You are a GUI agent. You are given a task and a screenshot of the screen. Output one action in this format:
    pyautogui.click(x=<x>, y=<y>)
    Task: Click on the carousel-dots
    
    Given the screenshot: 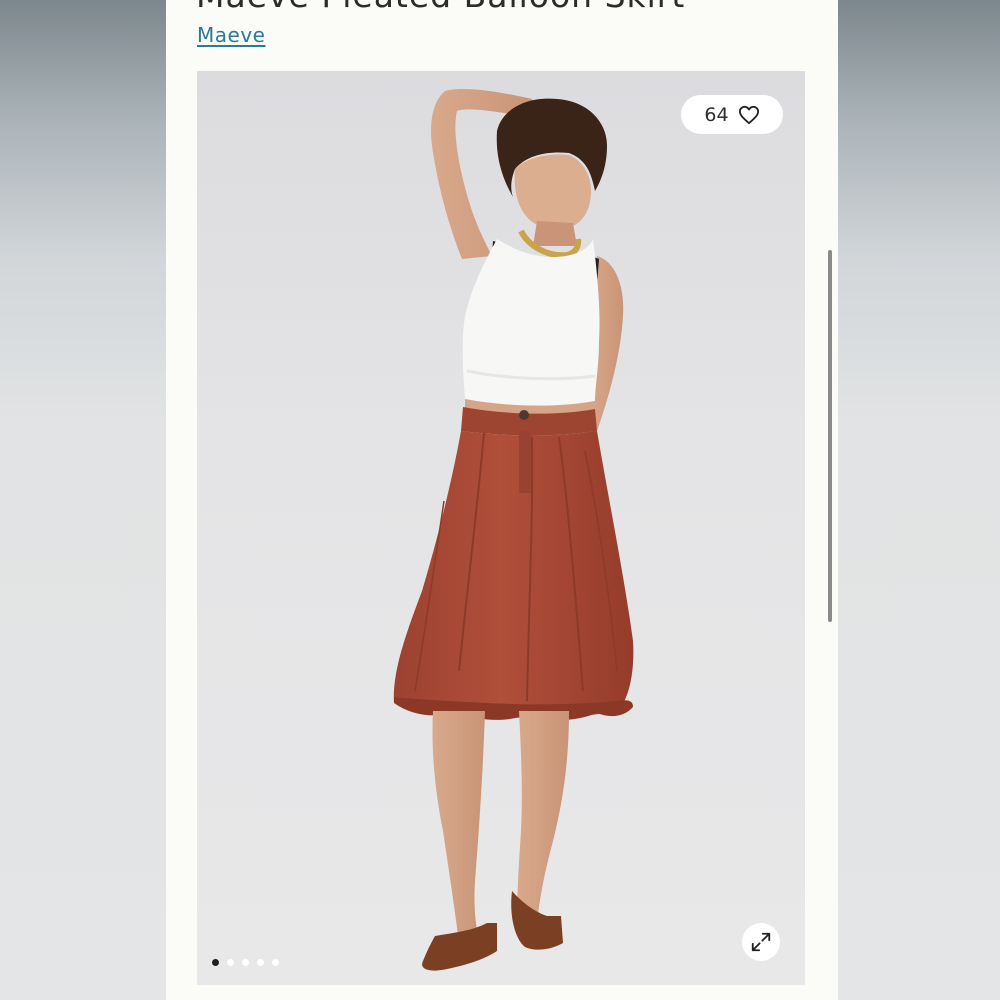 What is the action you would take?
    pyautogui.click(x=245, y=962)
    